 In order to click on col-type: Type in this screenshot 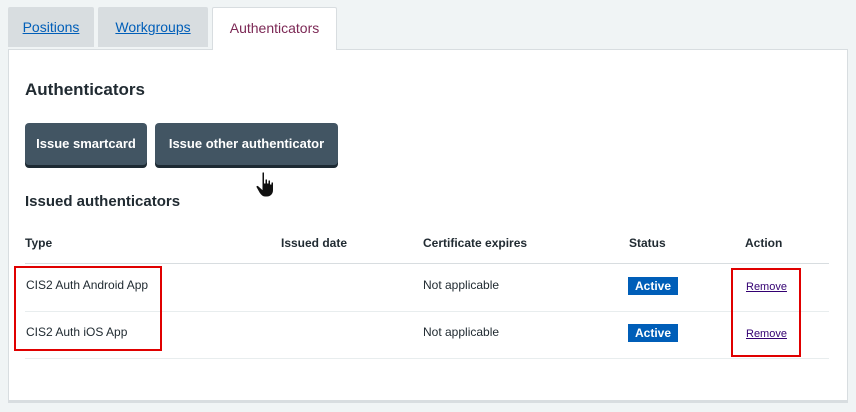, I will do `click(39, 243)`.